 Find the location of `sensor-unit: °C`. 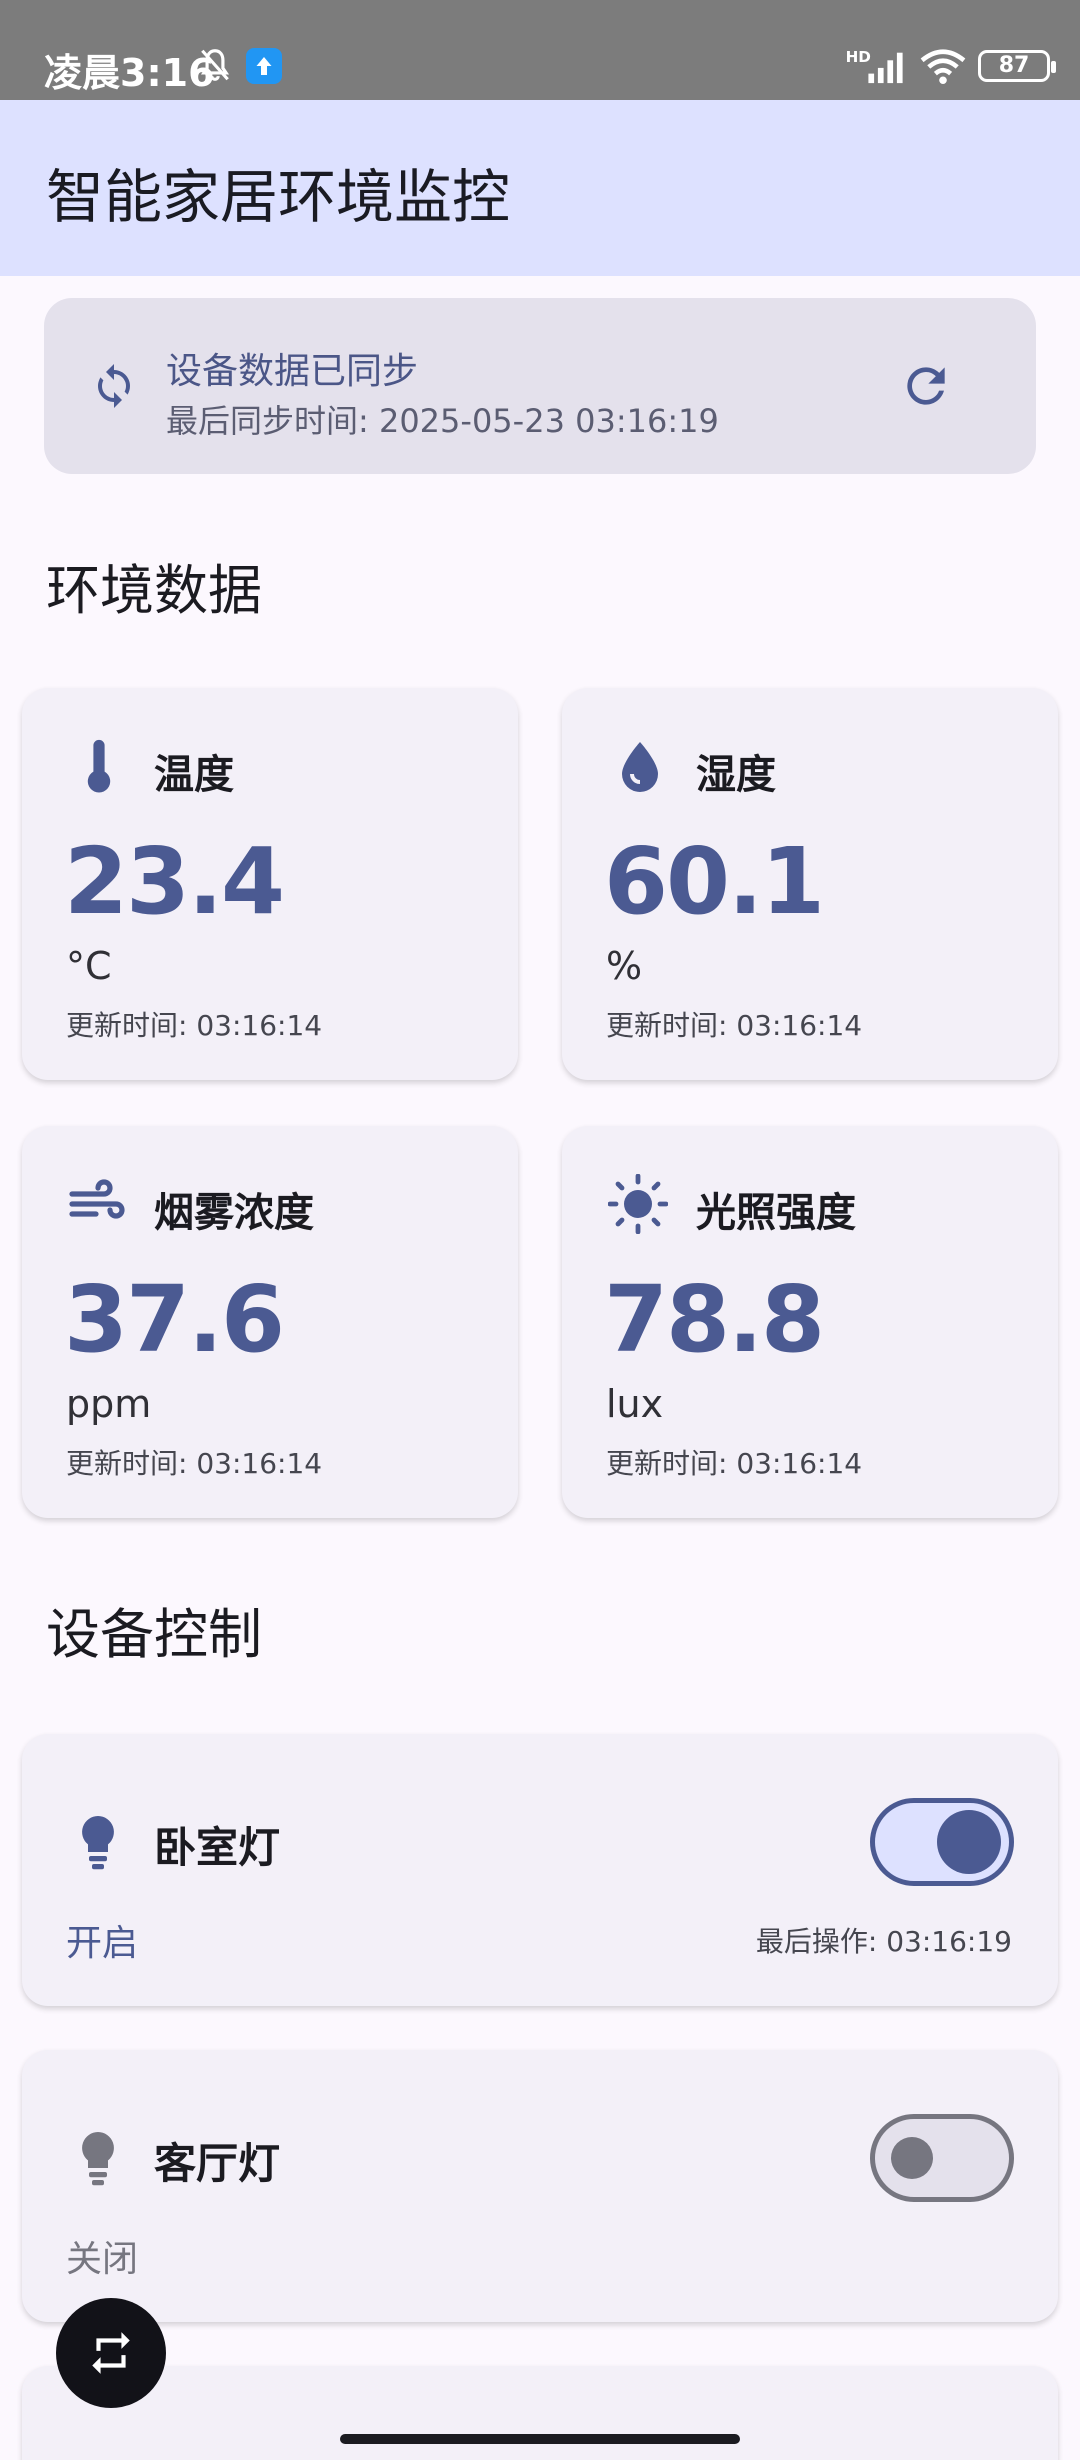

sensor-unit: °C is located at coordinates (89, 966).